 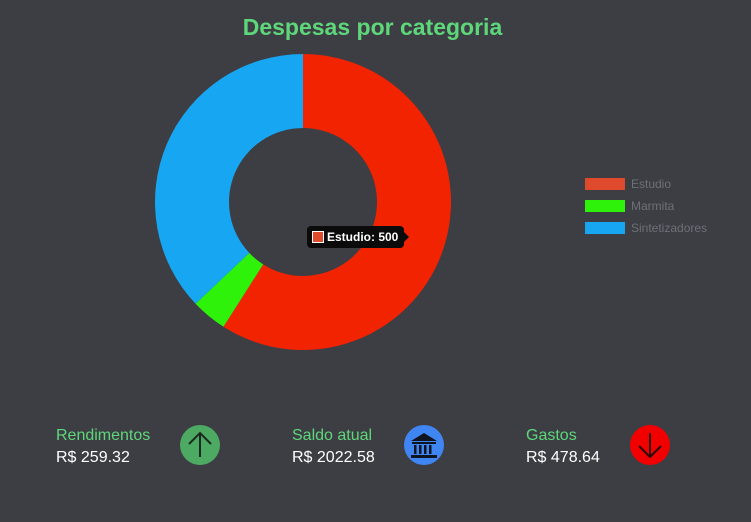 What do you see at coordinates (551, 435) in the screenshot?
I see `expenses-label: Gastos` at bounding box center [551, 435].